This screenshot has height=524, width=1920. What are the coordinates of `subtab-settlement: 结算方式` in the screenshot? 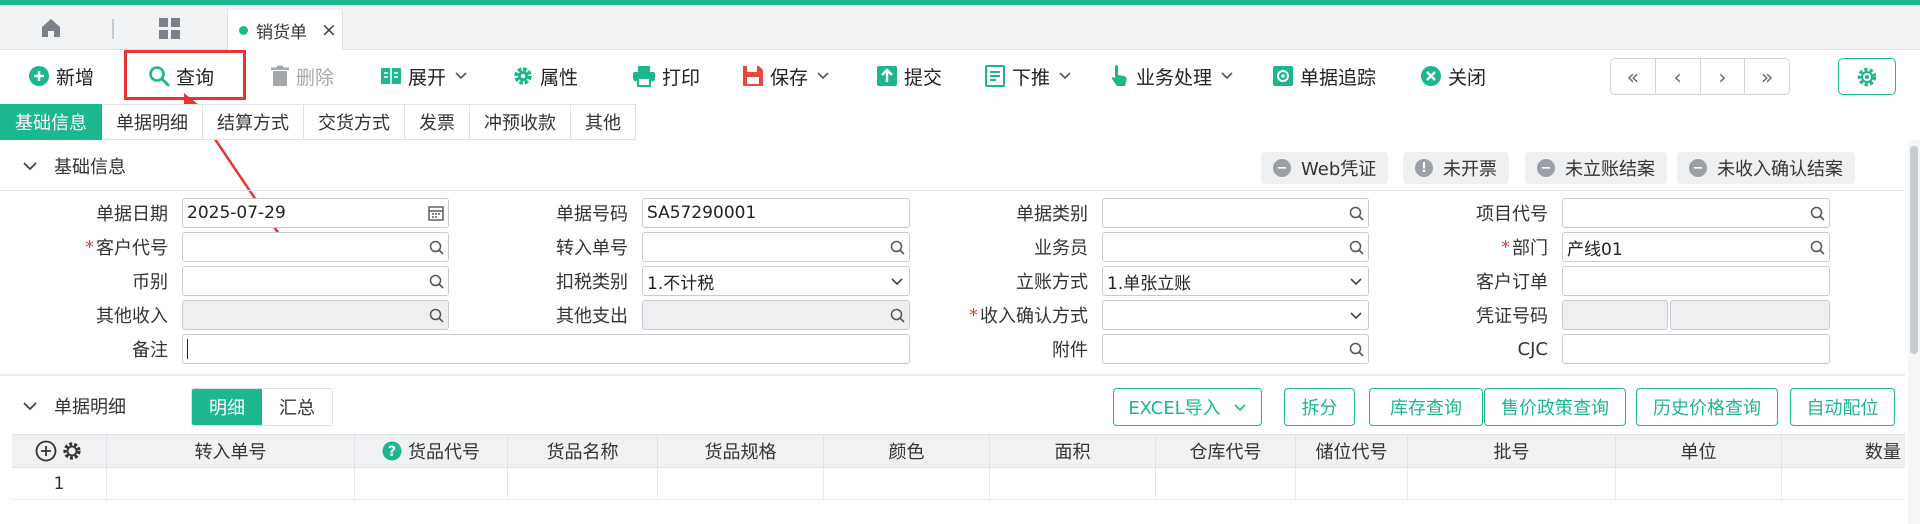 It's located at (253, 122).